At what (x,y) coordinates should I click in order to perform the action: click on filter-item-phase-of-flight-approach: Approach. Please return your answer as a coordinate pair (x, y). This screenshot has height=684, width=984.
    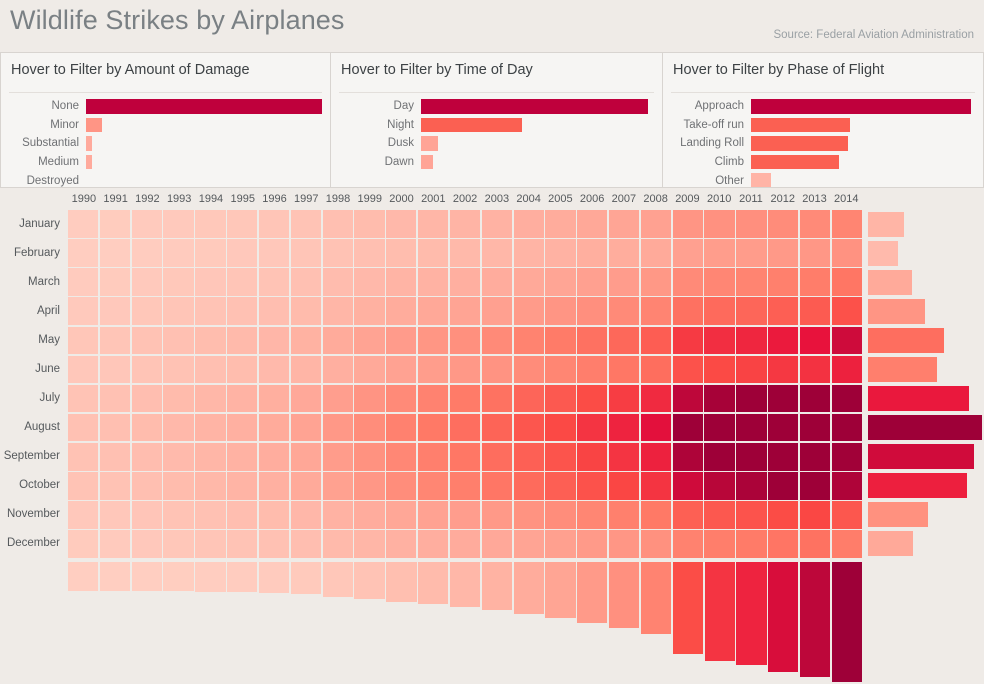
    Looking at the image, I should click on (823, 106).